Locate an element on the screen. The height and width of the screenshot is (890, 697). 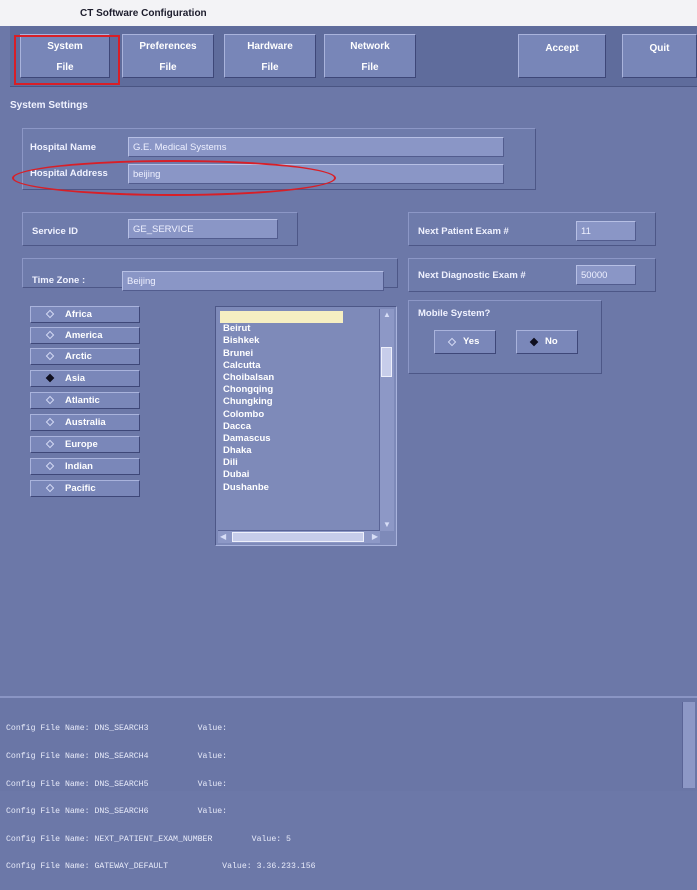
scroll-down-icon: ▼ is located at coordinates (387, 525).